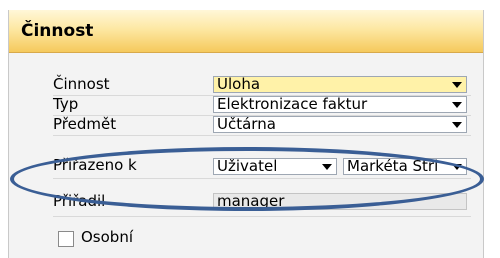  I want to click on type-dropdown: Elektronizace faktur, so click(340, 104).